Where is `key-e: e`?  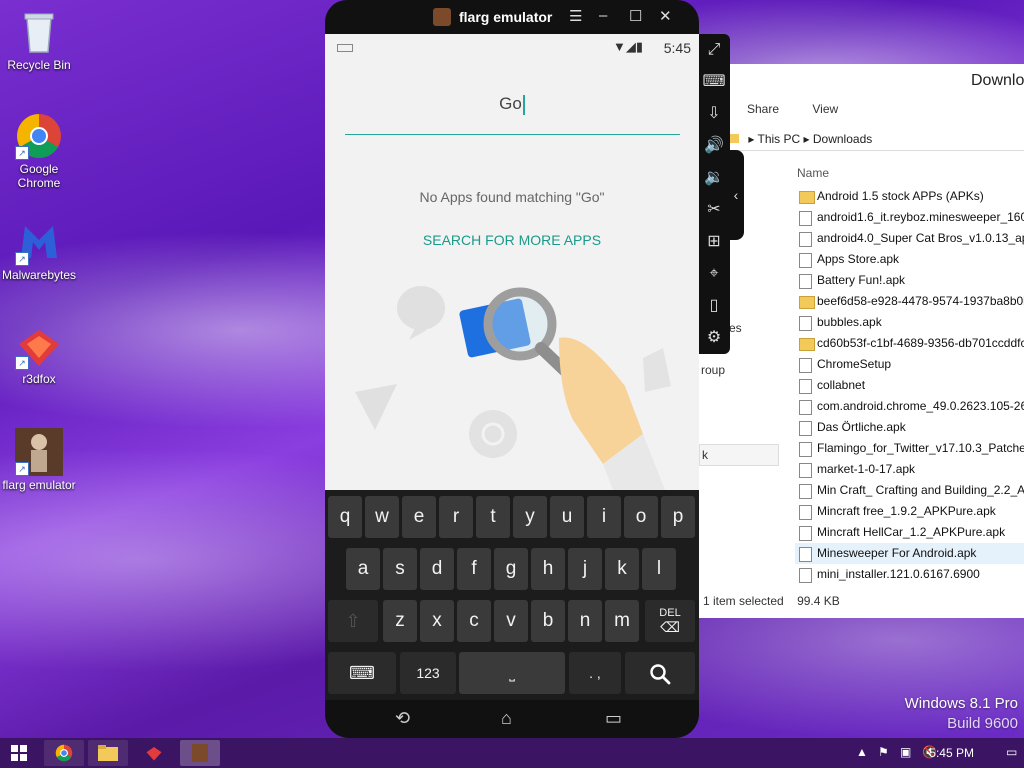 key-e: e is located at coordinates (419, 517).